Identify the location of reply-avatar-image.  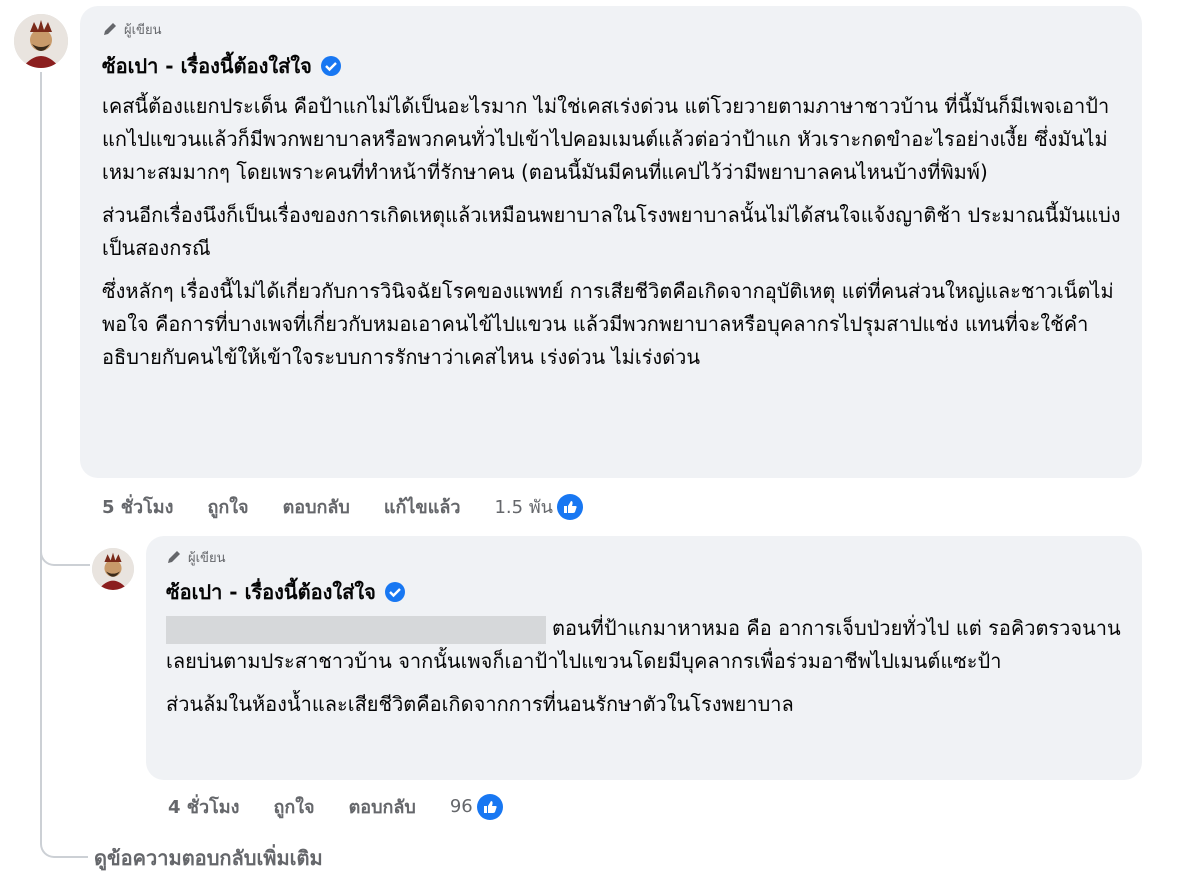
(113, 569).